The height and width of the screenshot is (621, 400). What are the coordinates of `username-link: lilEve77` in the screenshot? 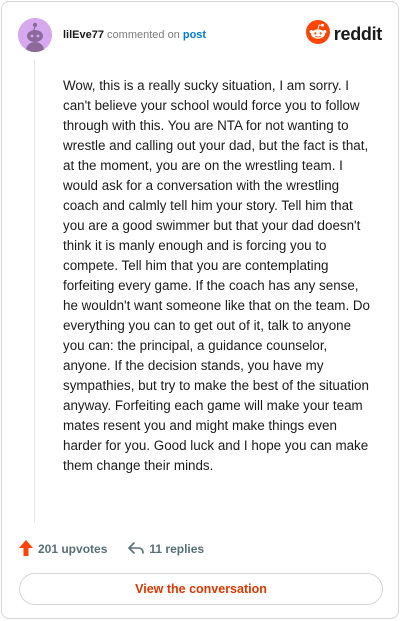 It's located at (83, 35).